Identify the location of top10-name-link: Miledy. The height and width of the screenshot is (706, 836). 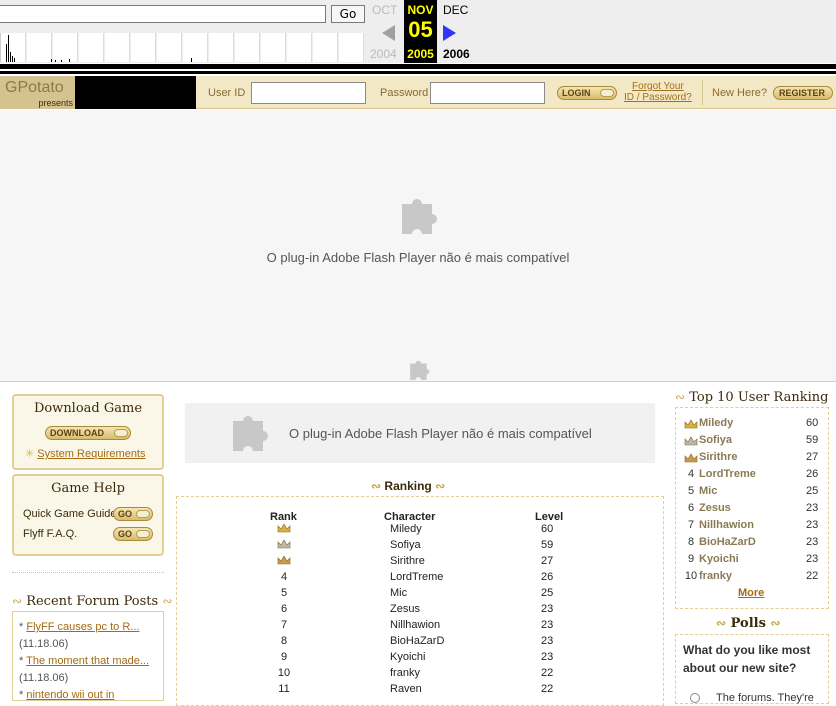
(716, 423).